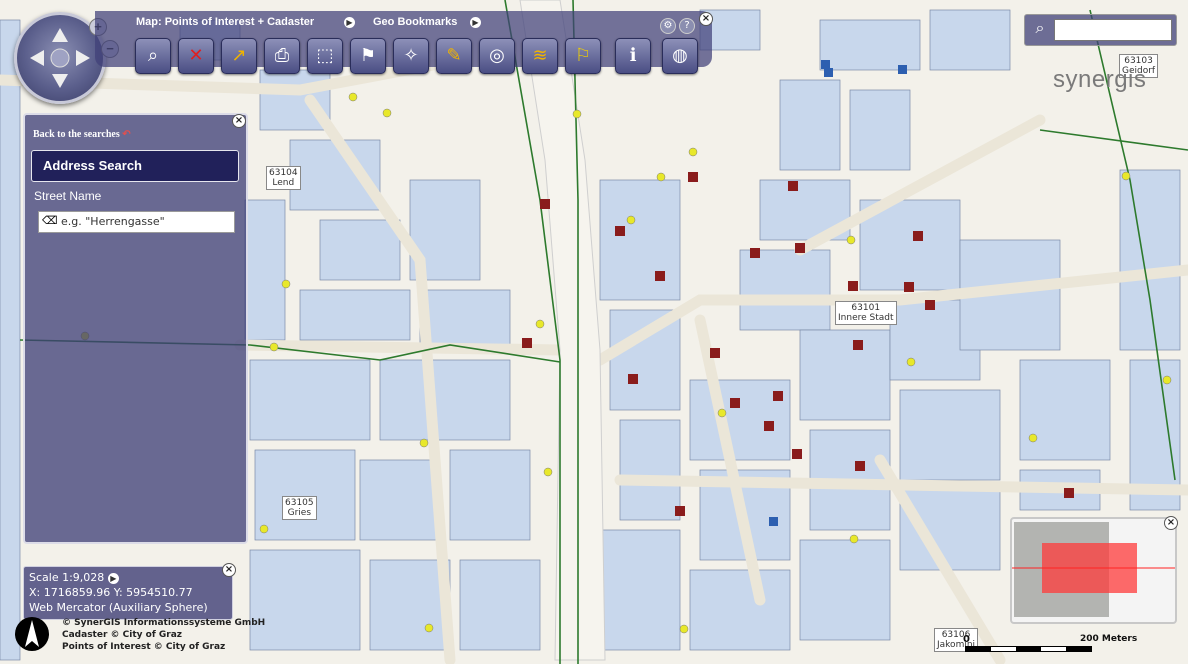 The image size is (1188, 664). Describe the element at coordinates (1109, 639) in the screenshot. I see `scalebar-label: 200 Meters` at that location.